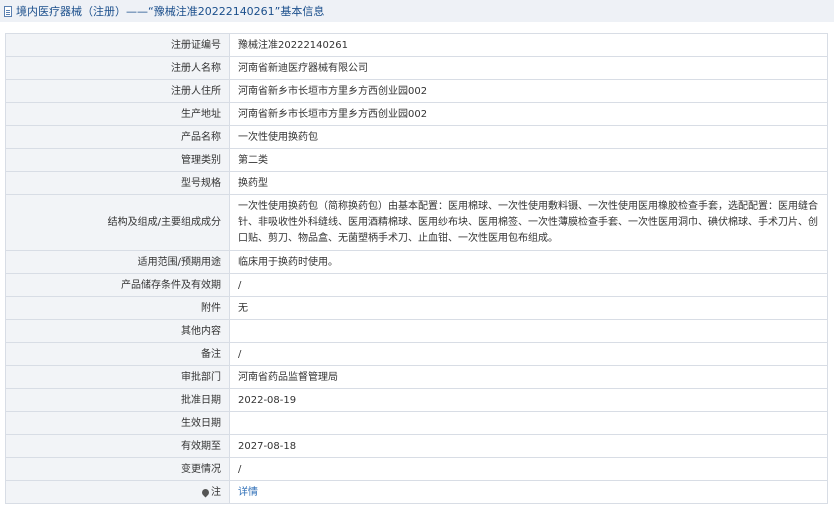 The image size is (834, 528). I want to click on table-row: 备注 /, so click(416, 354).